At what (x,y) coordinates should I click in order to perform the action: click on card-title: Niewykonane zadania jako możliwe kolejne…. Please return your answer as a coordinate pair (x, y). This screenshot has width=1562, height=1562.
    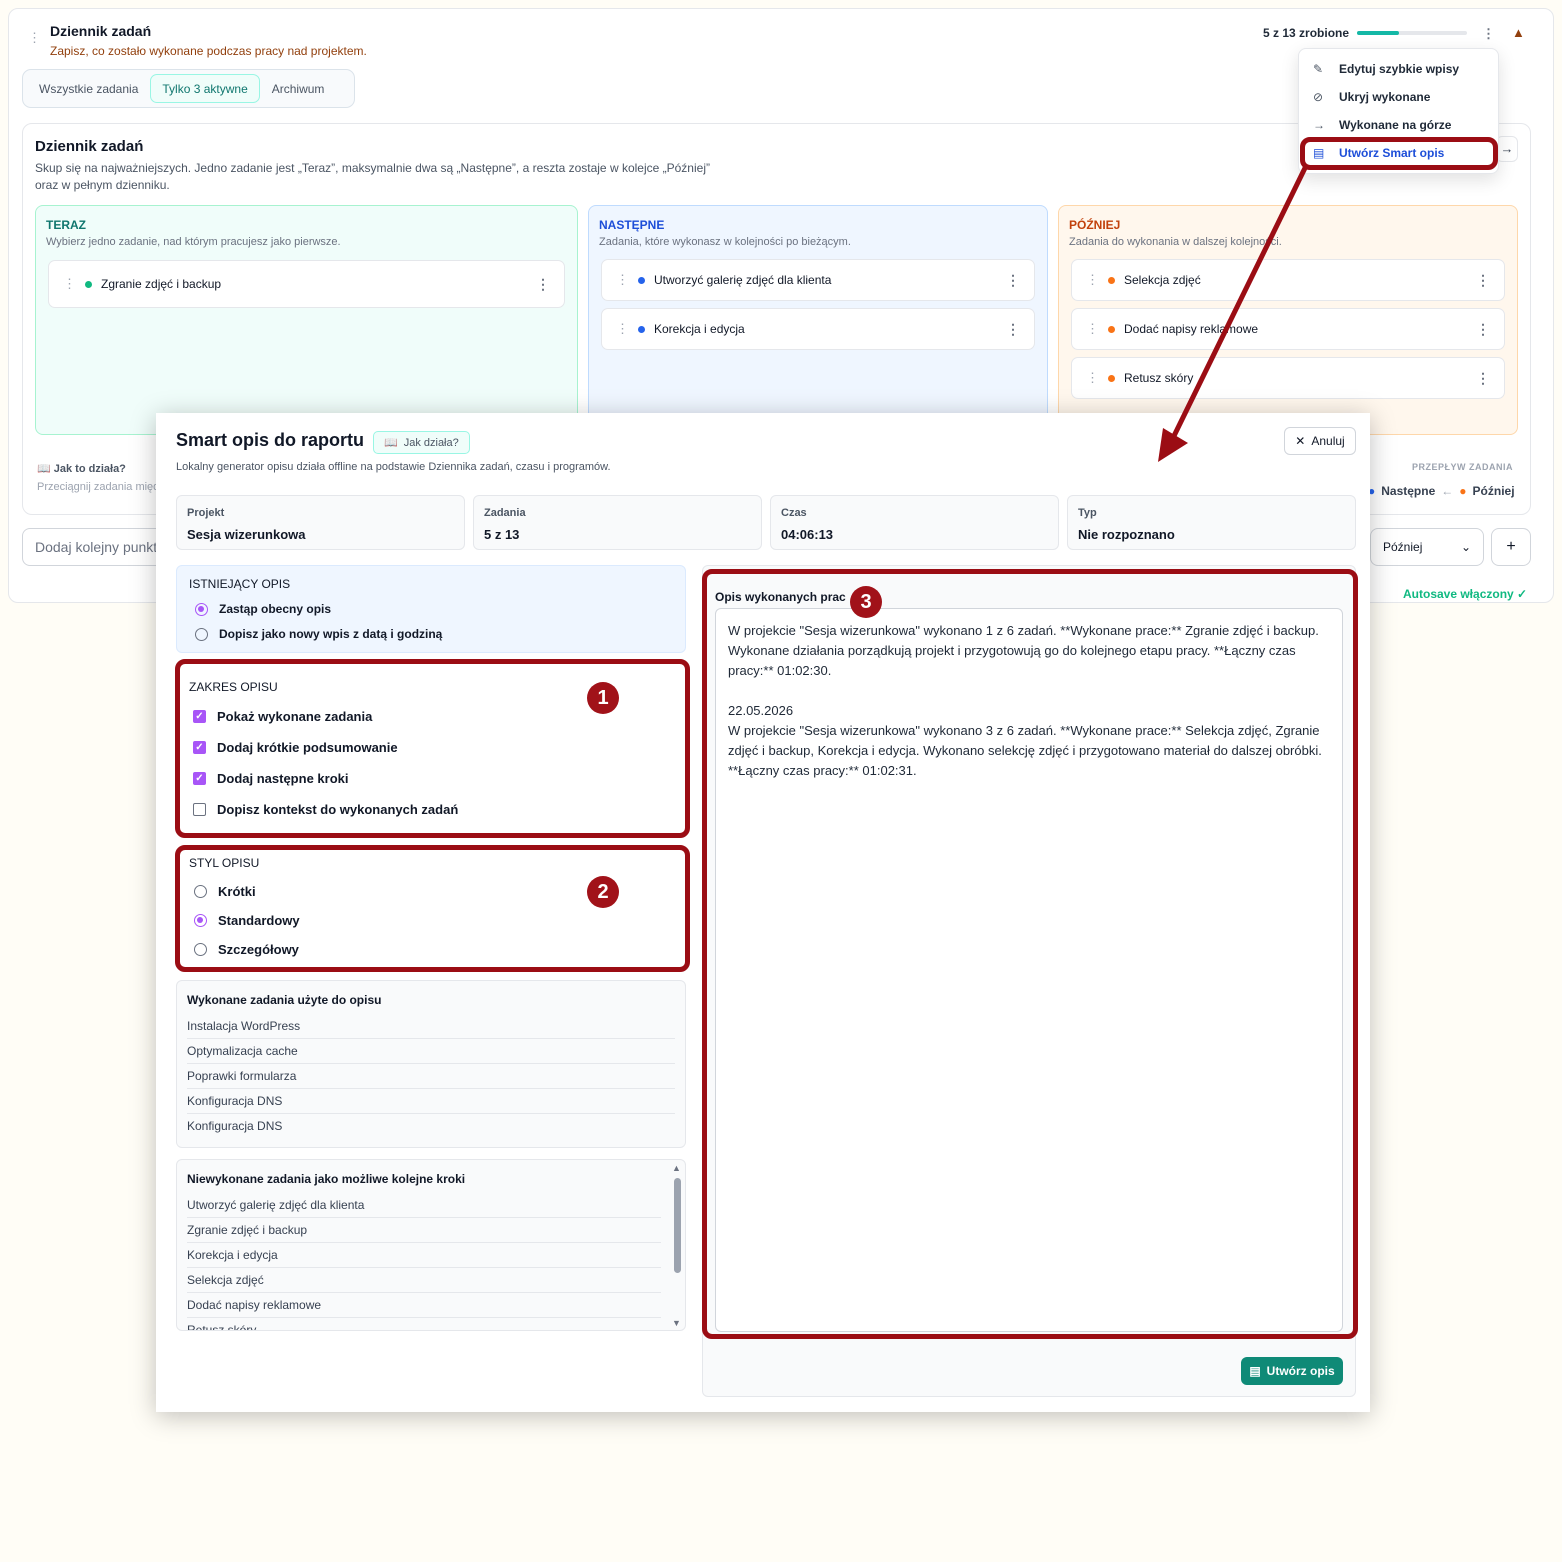
    Looking at the image, I should click on (326, 1179).